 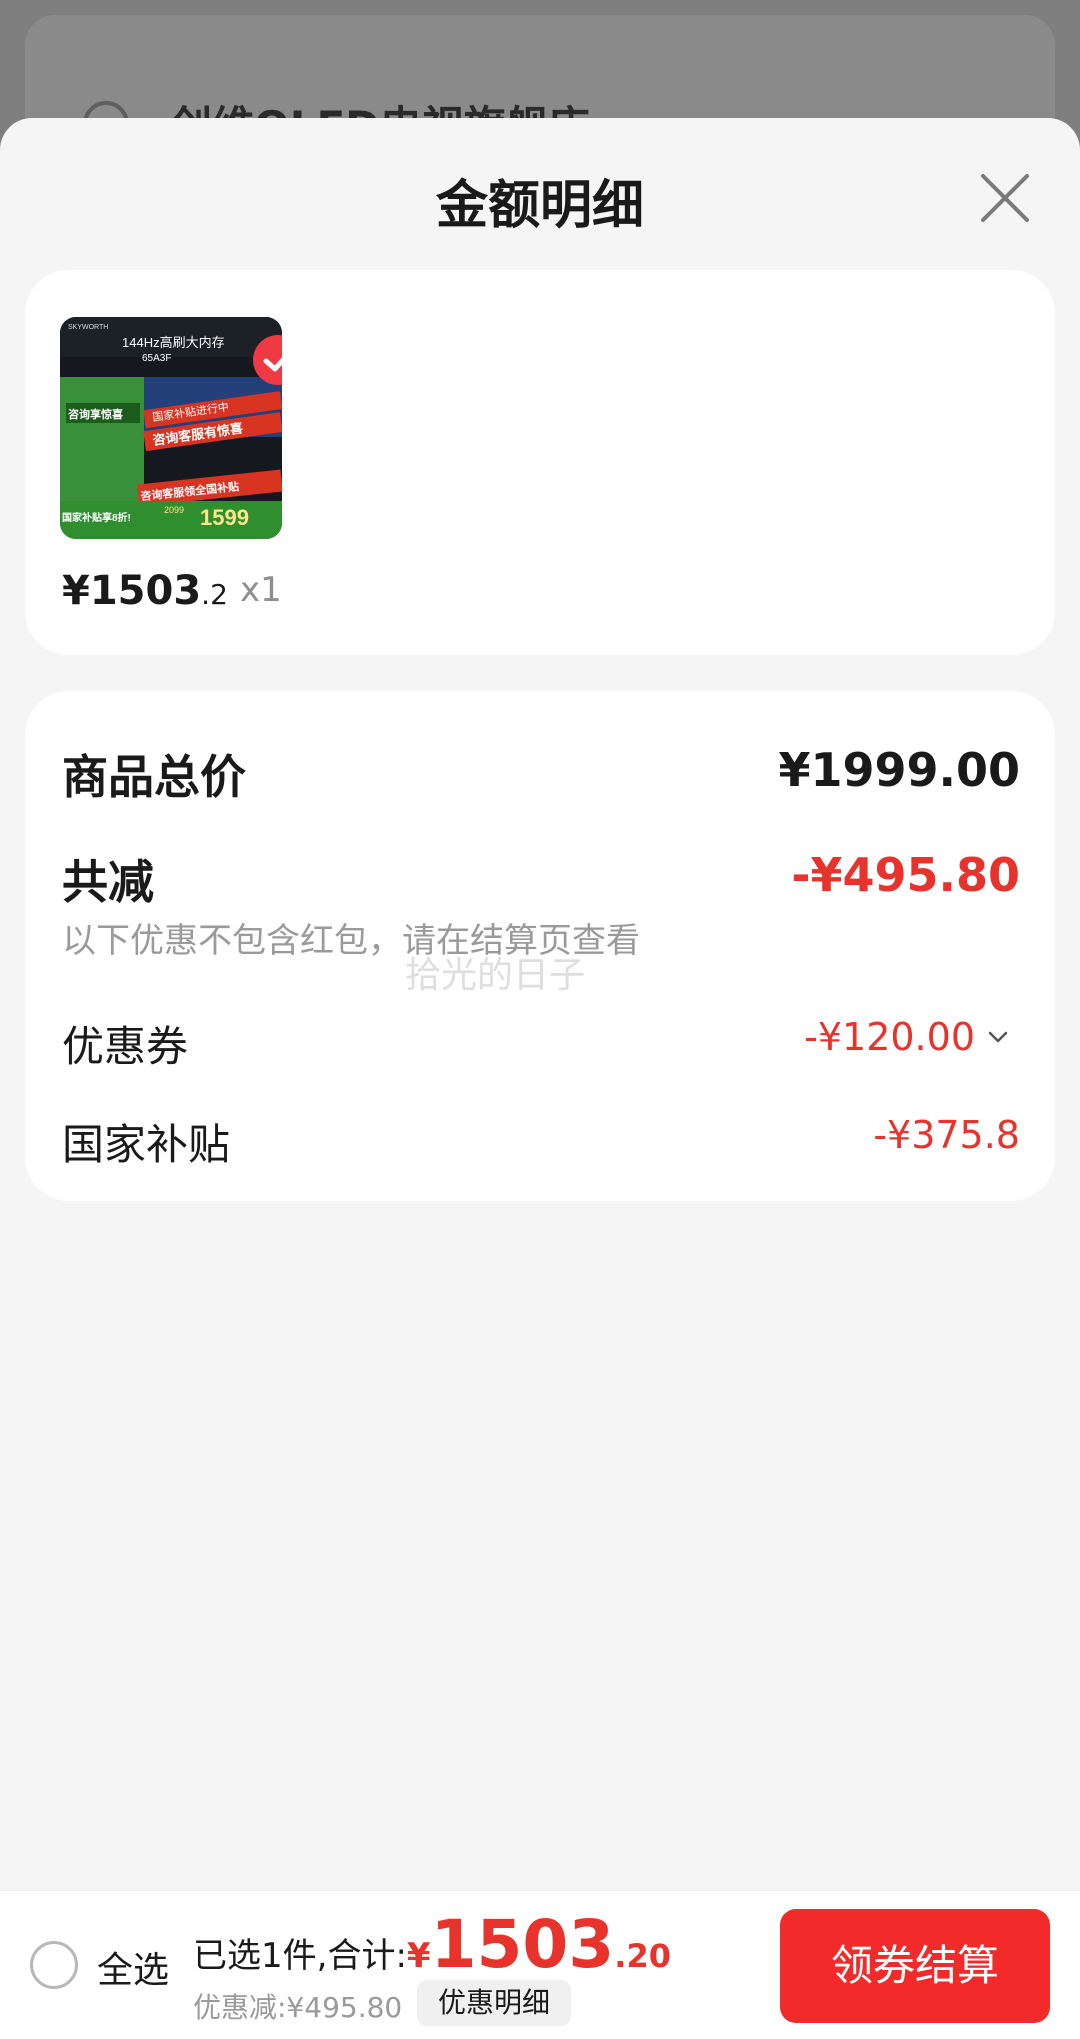 I want to click on total-decimal: .20, so click(x=642, y=1956).